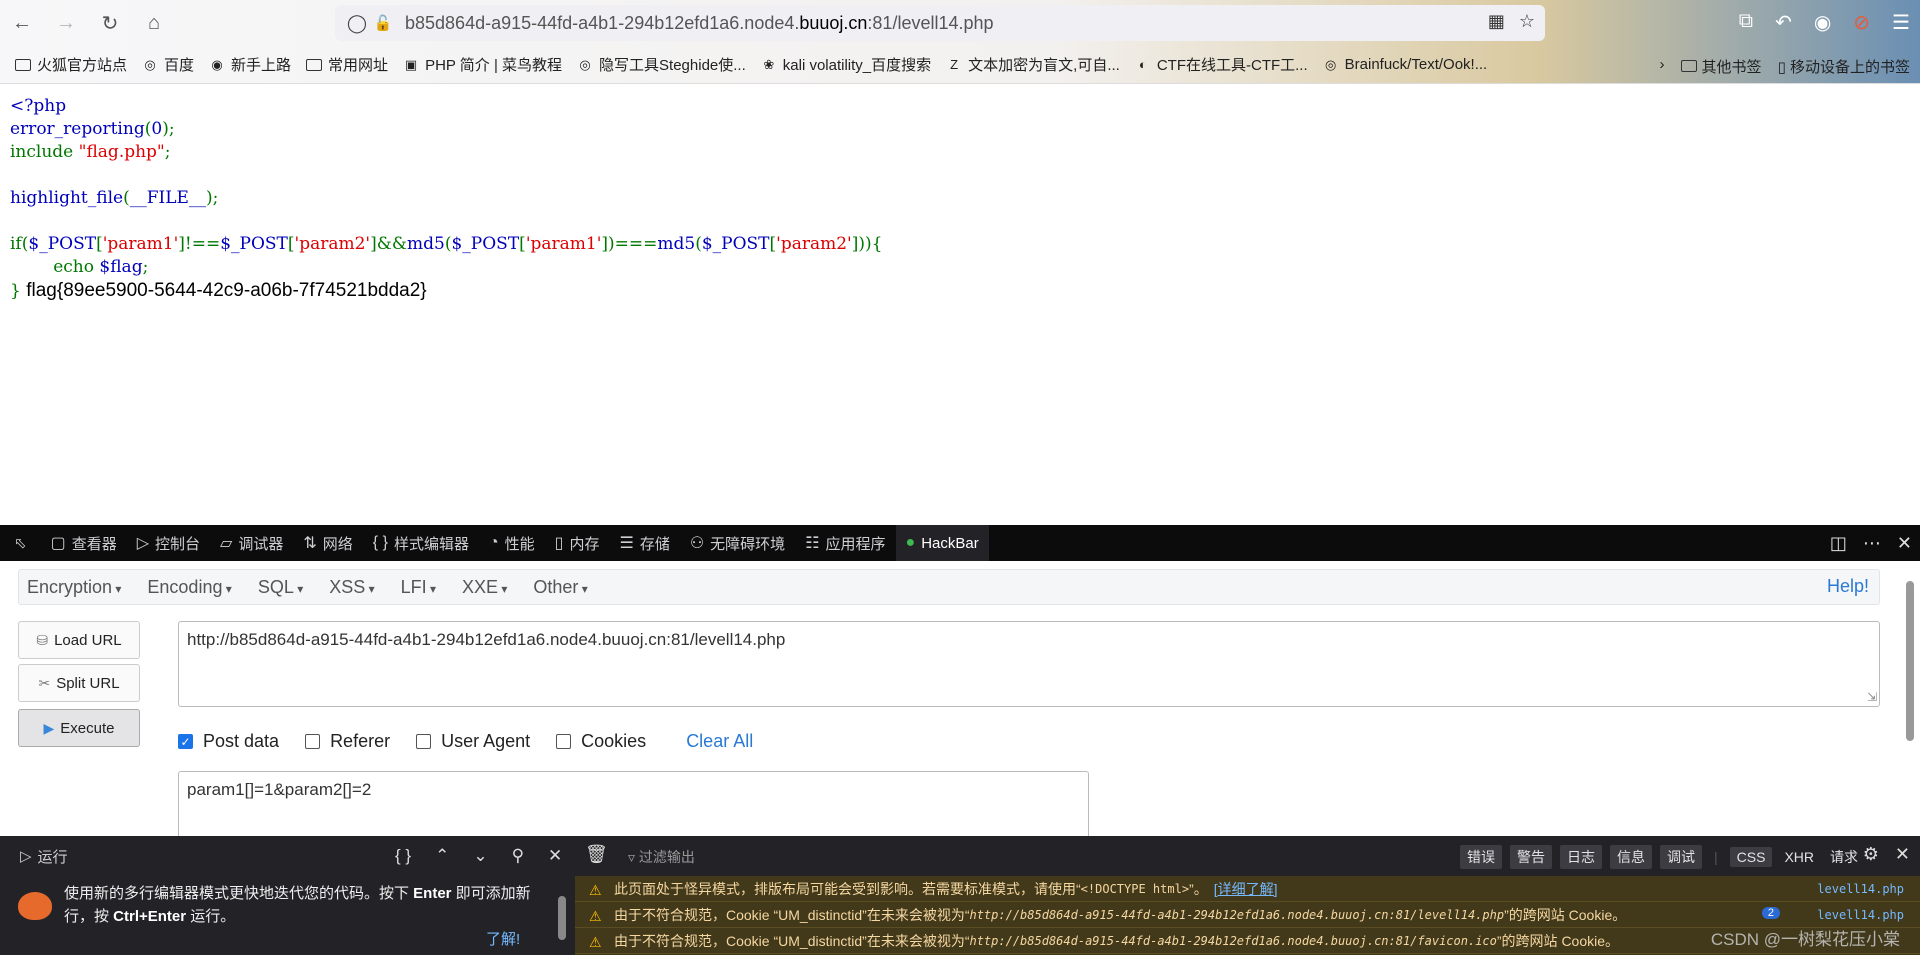  What do you see at coordinates (1246, 889) in the screenshot?
I see `learn-more-link: [详细了解]` at bounding box center [1246, 889].